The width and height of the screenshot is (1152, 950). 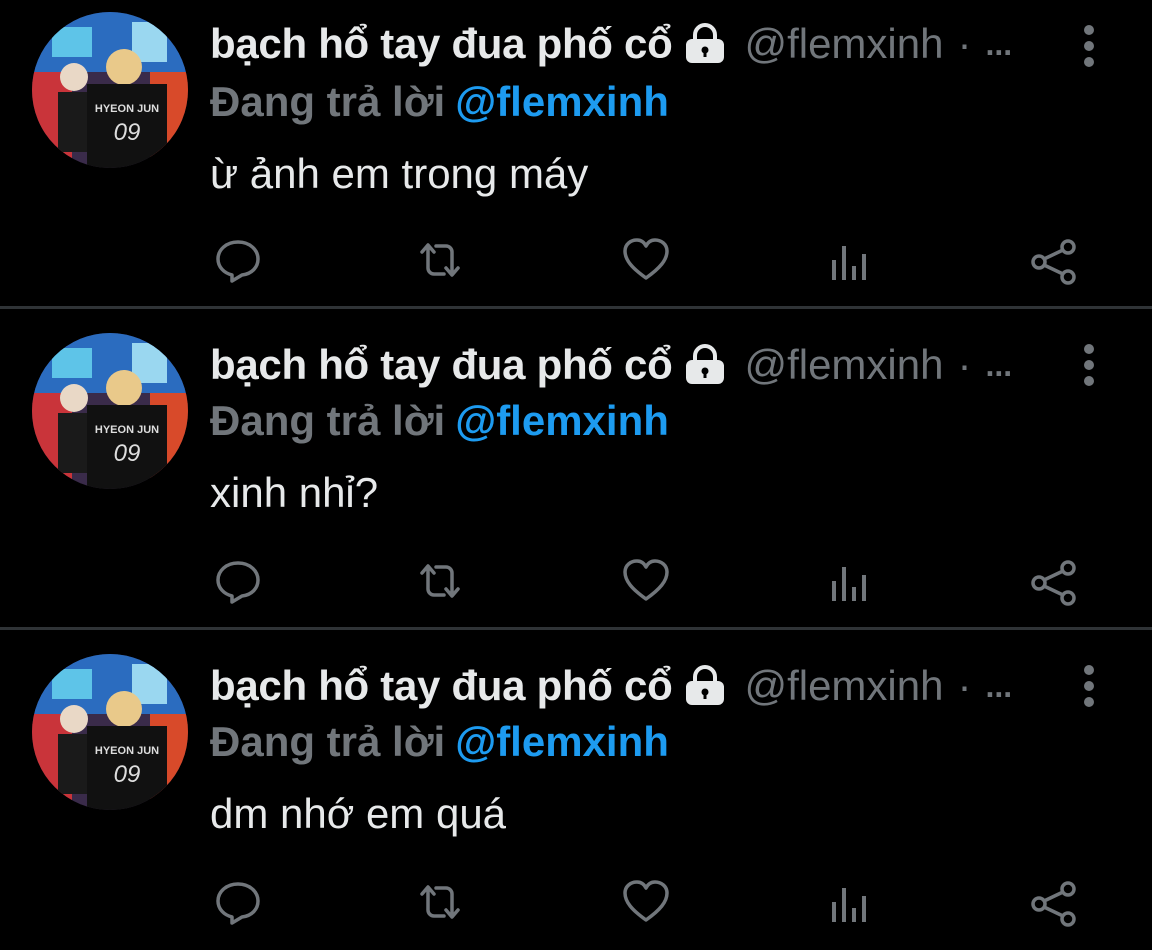 I want to click on tweet-text: xinh nhỉ?, so click(x=294, y=492).